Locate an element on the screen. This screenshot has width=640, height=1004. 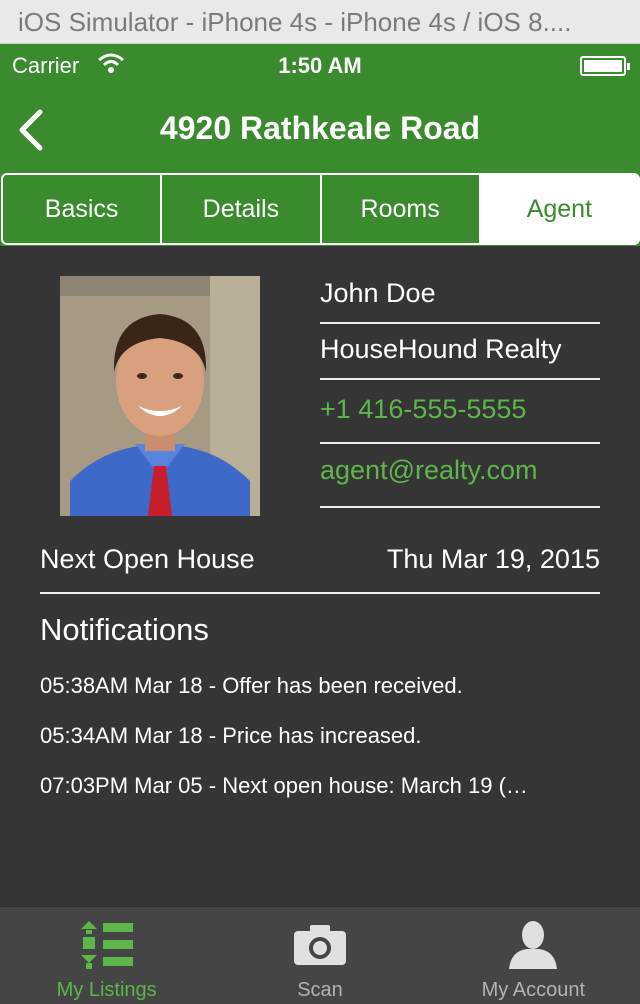
camera-icon is located at coordinates (319, 945).